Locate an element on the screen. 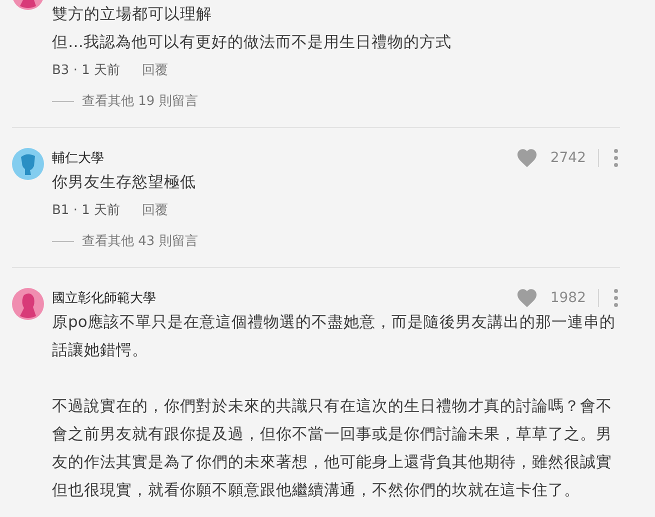 The height and width of the screenshot is (517, 655). floor-time: B1 · 1 天前 is located at coordinates (86, 210).